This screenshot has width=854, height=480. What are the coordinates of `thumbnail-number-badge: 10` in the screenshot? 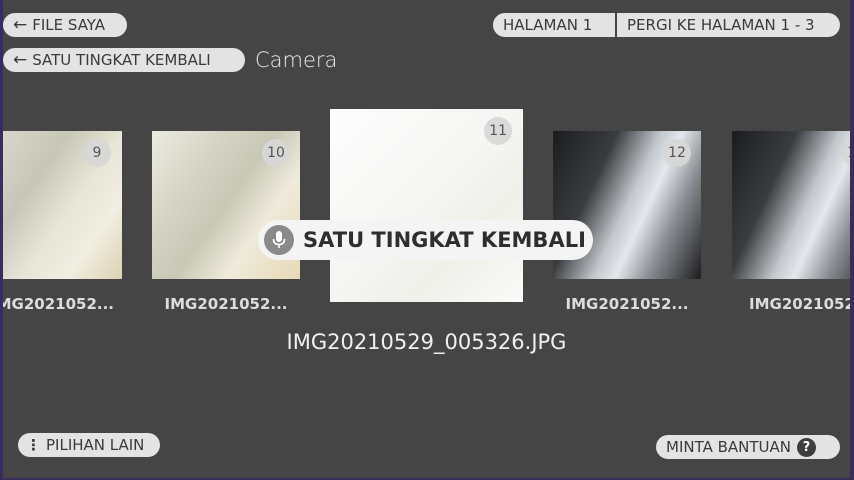 It's located at (276, 153).